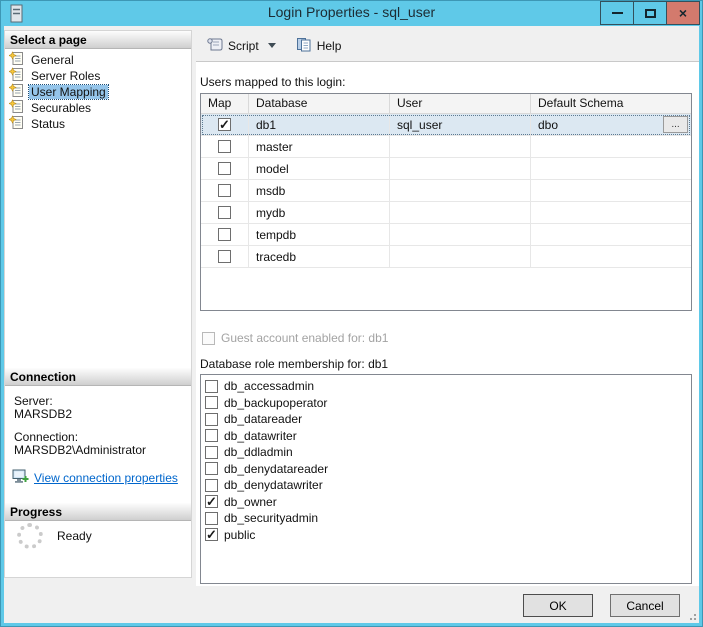 The image size is (703, 627). I want to click on titlebar: Login Properties - sql_user ×, so click(351, 13).